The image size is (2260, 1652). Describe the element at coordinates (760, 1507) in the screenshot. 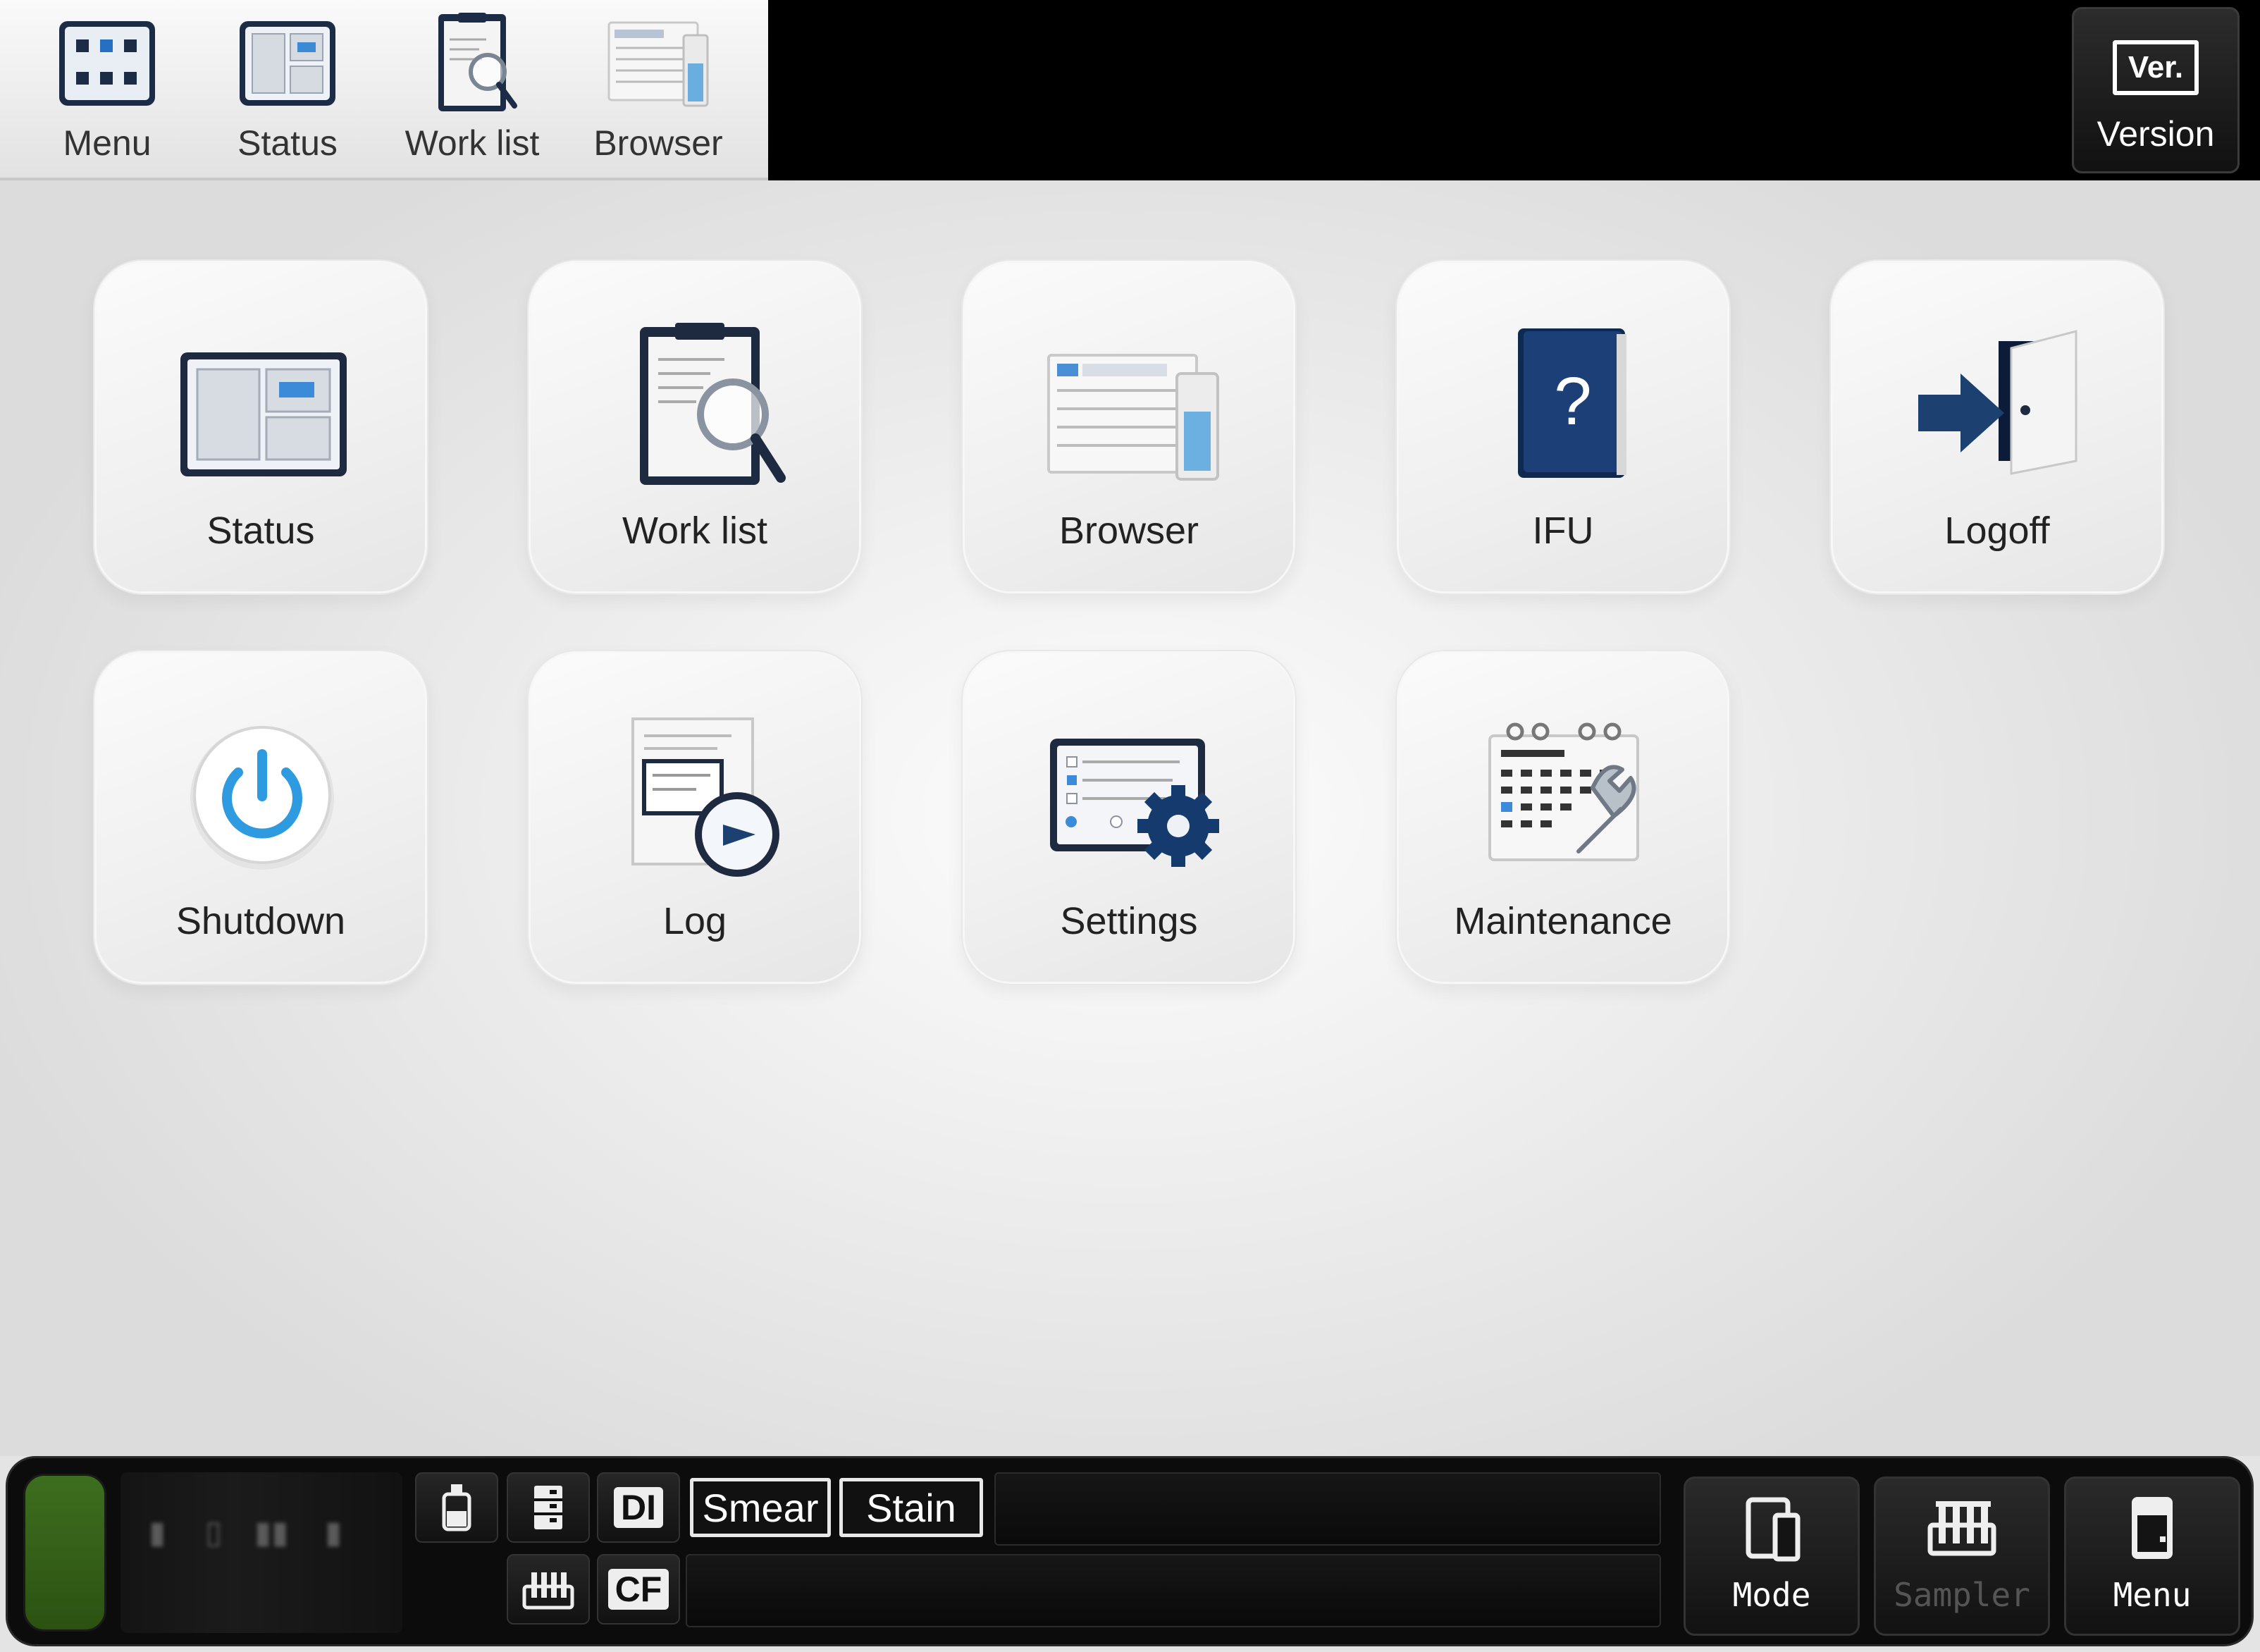

I see `smear-tag: Smear` at that location.